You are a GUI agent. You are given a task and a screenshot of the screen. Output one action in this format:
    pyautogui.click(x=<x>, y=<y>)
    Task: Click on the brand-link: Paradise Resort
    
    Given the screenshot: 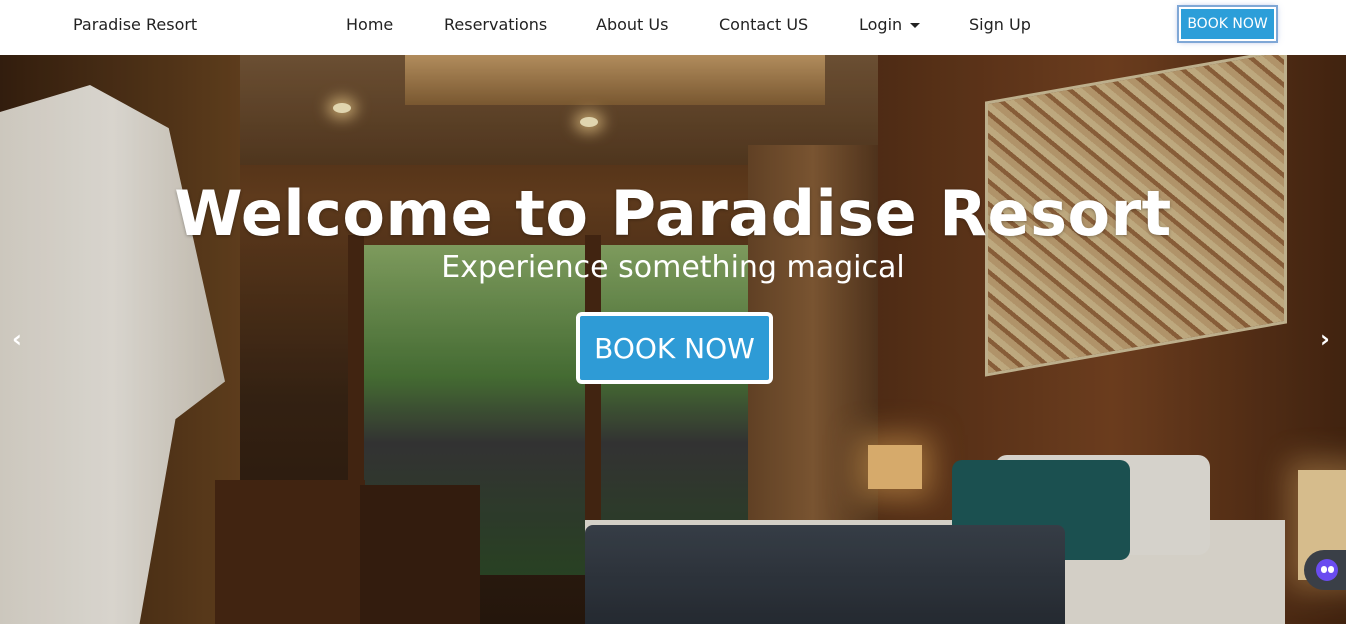 What is the action you would take?
    pyautogui.click(x=135, y=24)
    